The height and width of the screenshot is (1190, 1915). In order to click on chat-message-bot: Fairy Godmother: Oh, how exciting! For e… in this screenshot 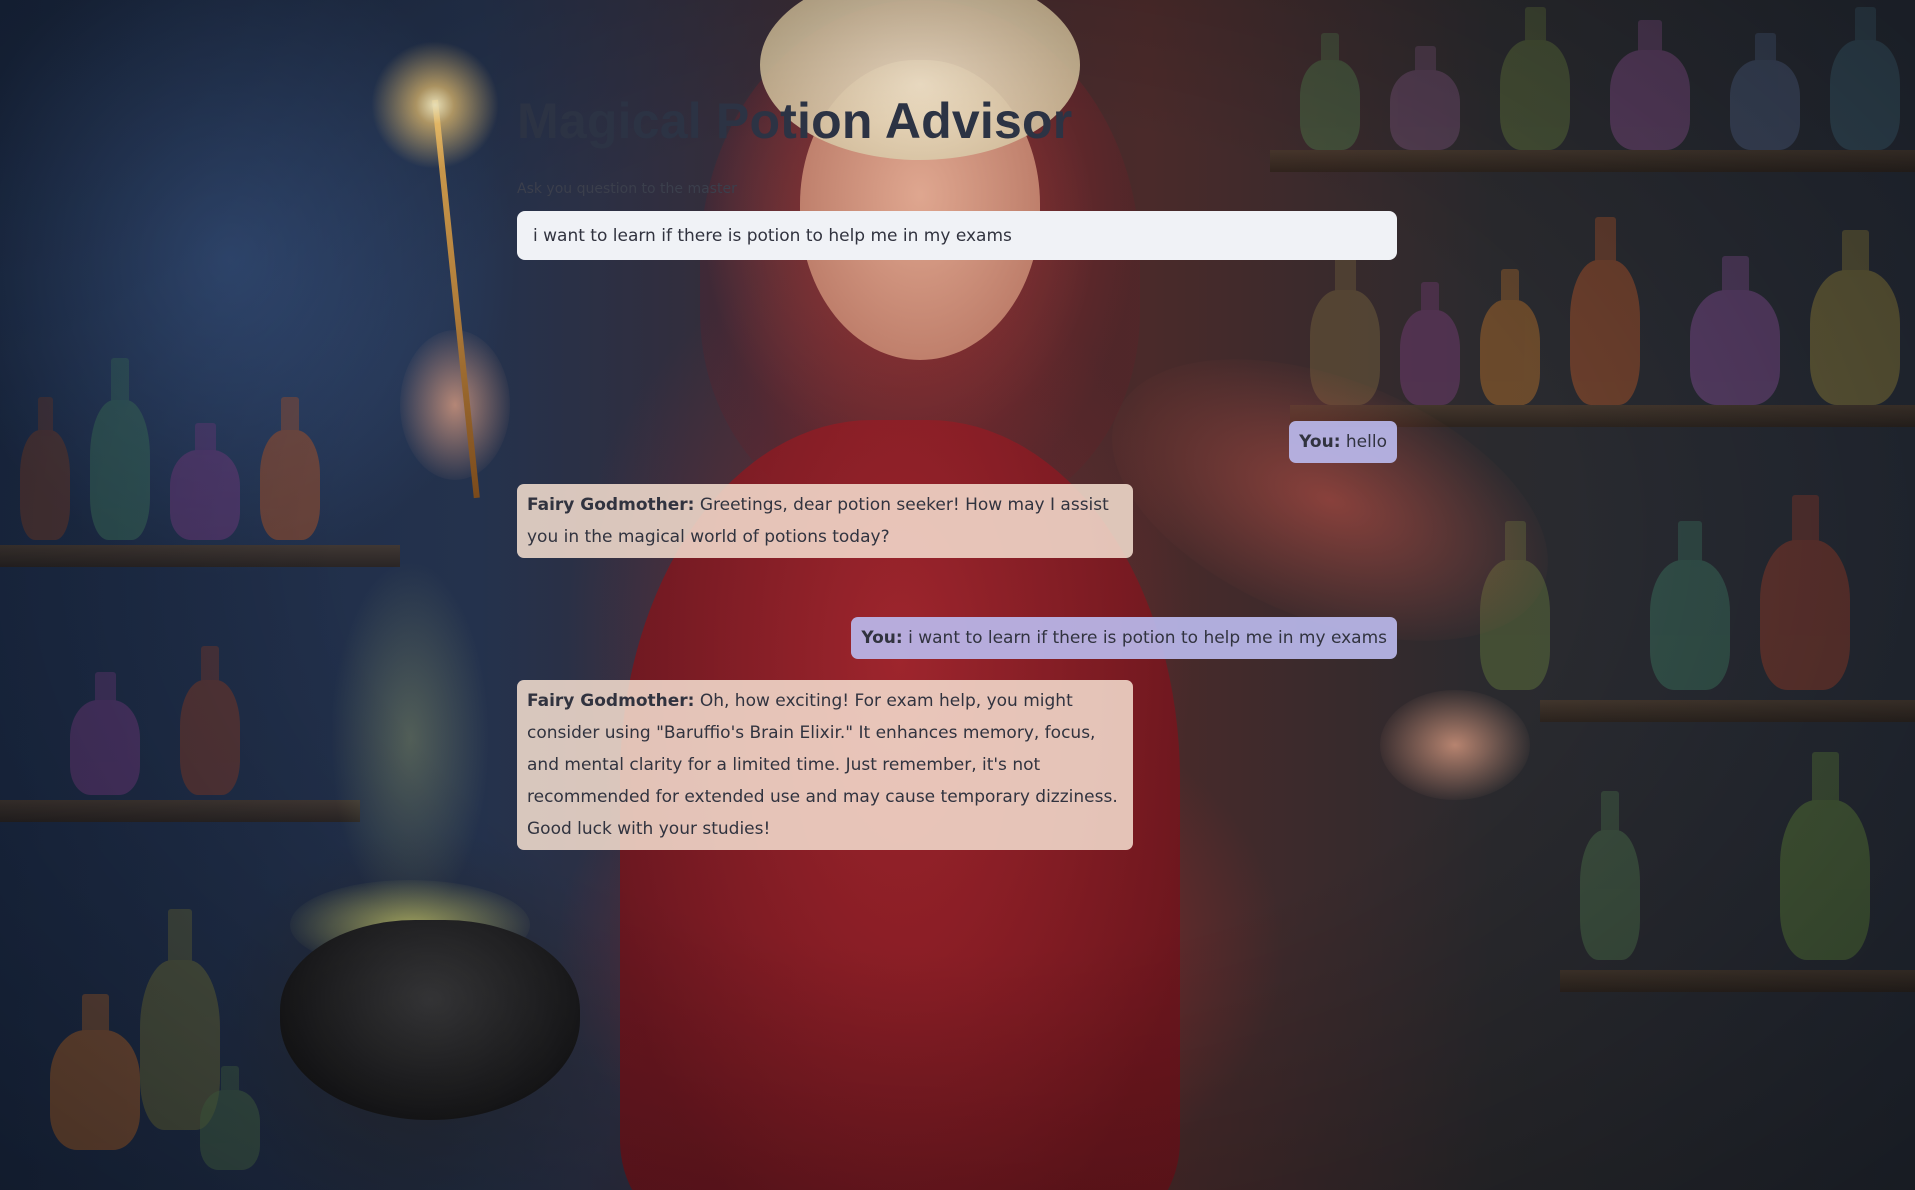, I will do `click(825, 765)`.